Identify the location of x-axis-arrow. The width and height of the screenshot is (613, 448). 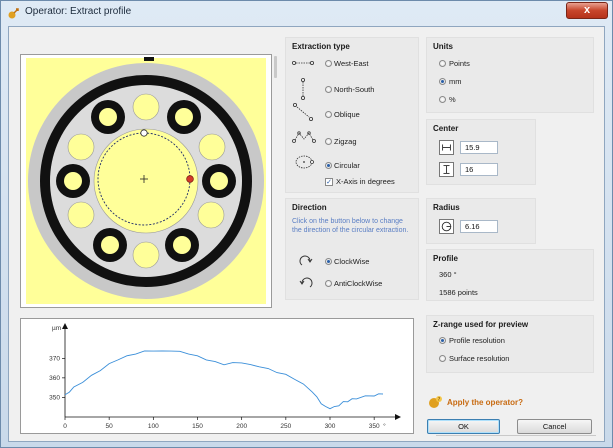
(398, 417).